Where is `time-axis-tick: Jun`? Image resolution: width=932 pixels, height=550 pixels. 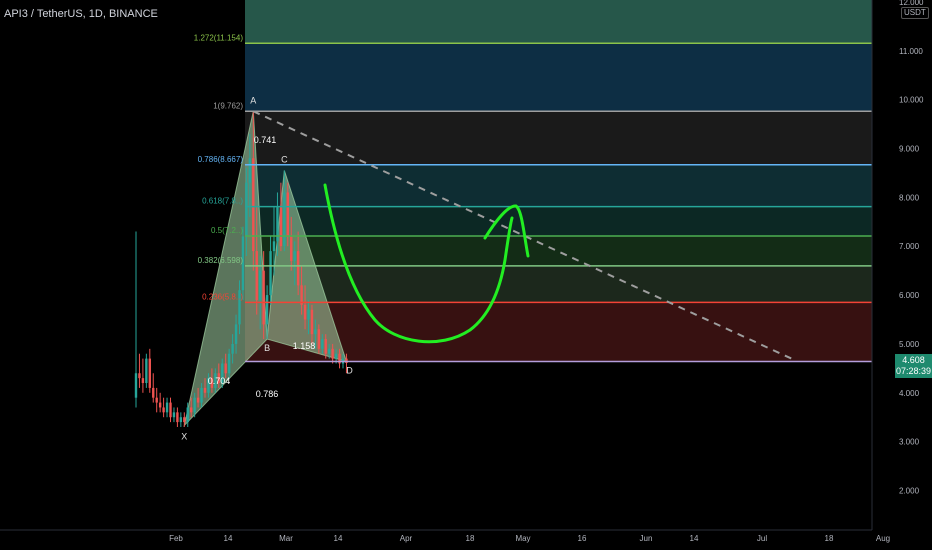
time-axis-tick: Jun is located at coordinates (646, 538).